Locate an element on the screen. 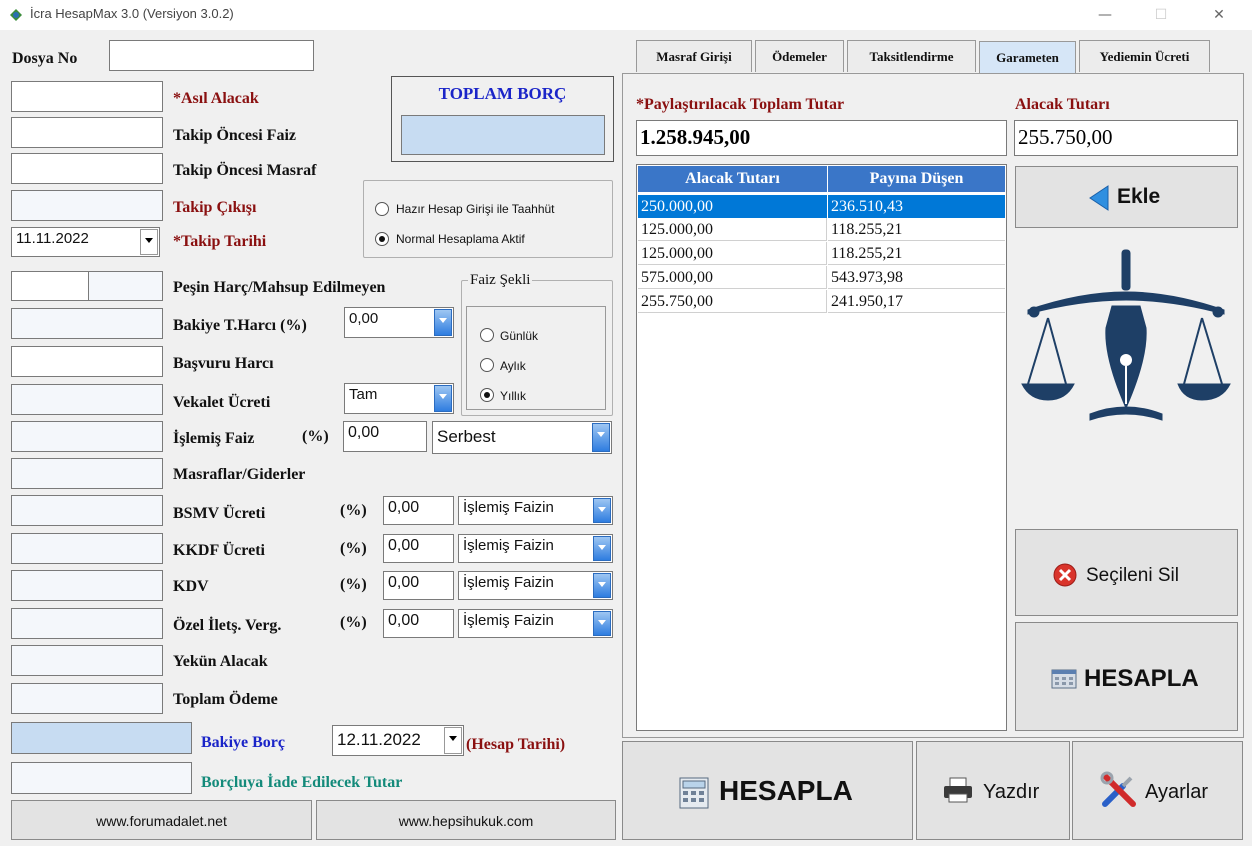 The height and width of the screenshot is (846, 1252). forumadalet-link: www.forumadalet.net is located at coordinates (161, 820).